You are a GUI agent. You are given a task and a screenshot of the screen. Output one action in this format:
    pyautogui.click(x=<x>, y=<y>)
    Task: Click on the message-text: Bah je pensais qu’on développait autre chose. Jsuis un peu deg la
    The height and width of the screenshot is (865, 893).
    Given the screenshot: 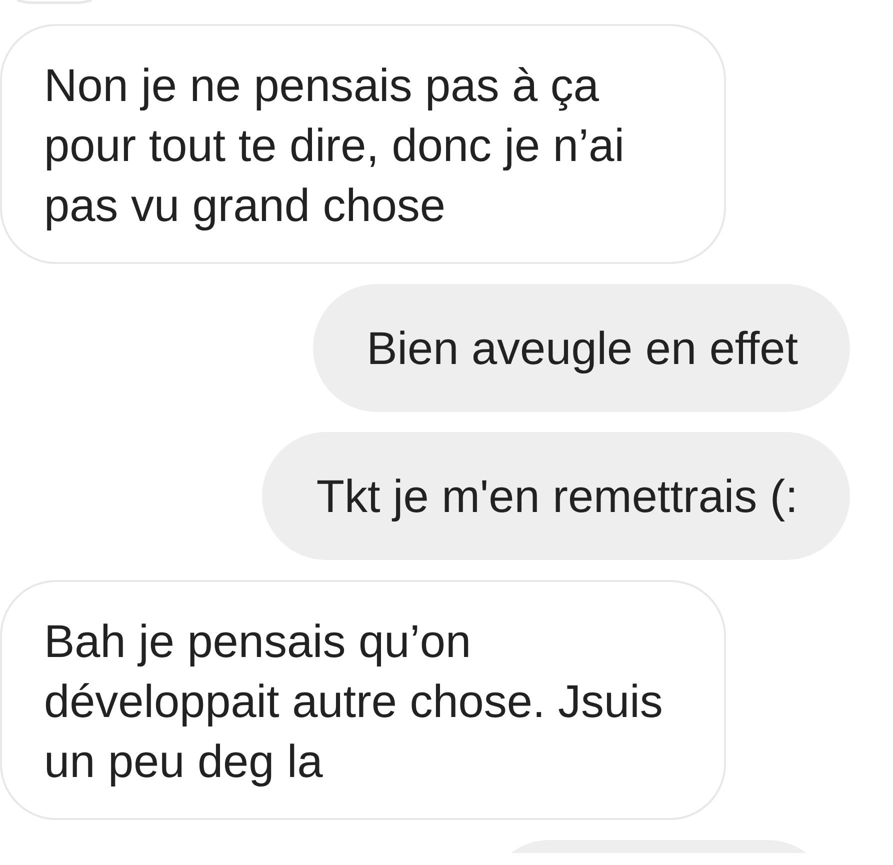 What is the action you would take?
    pyautogui.click(x=354, y=701)
    